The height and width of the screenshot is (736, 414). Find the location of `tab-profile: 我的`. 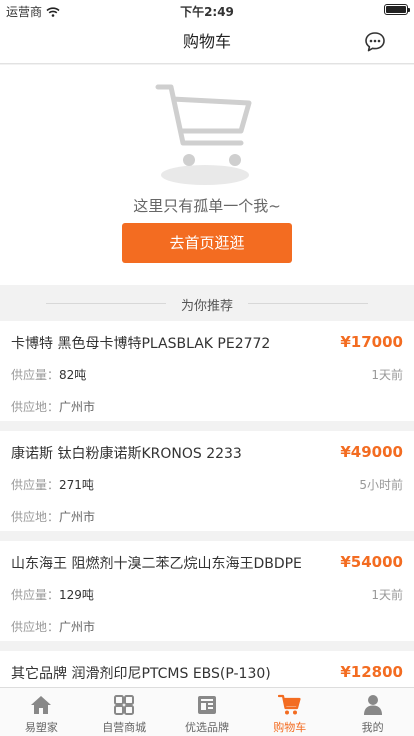

tab-profile: 我的 is located at coordinates (372, 712).